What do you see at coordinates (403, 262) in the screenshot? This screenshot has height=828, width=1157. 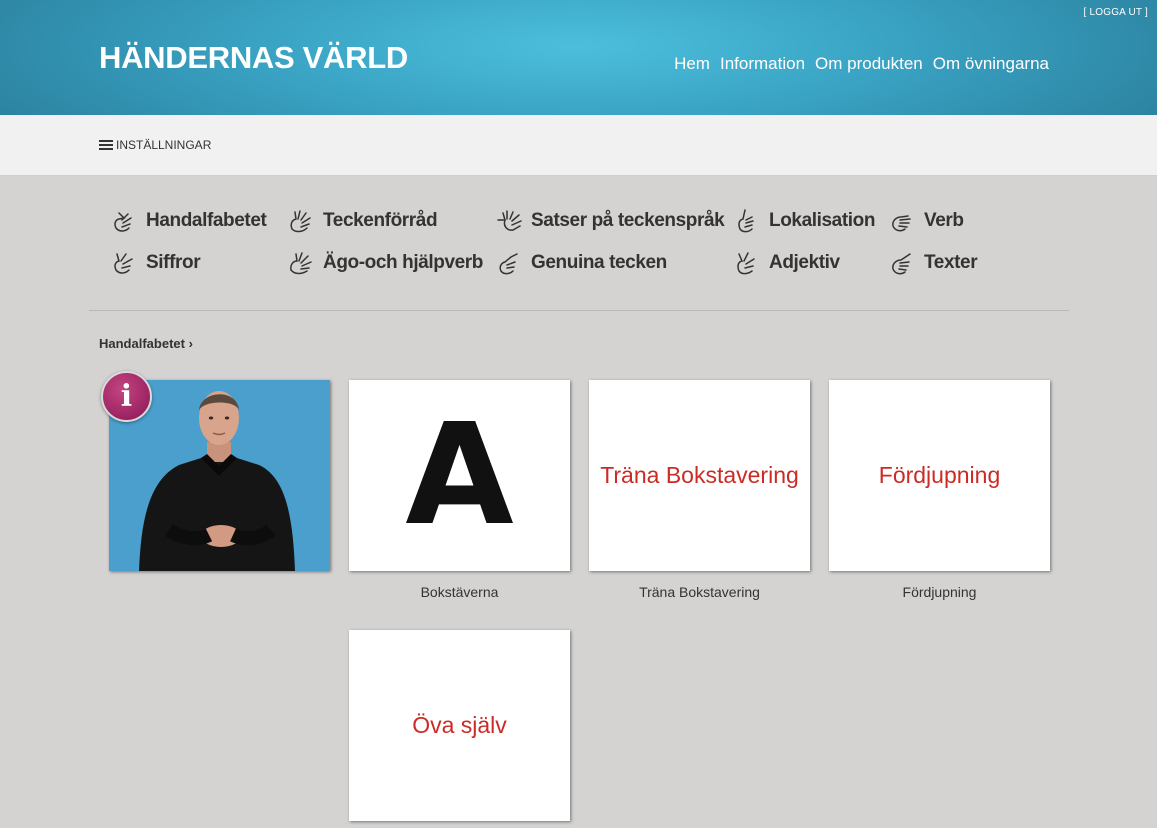 I see `category-label: Ägo-och hjälpverb` at bounding box center [403, 262].